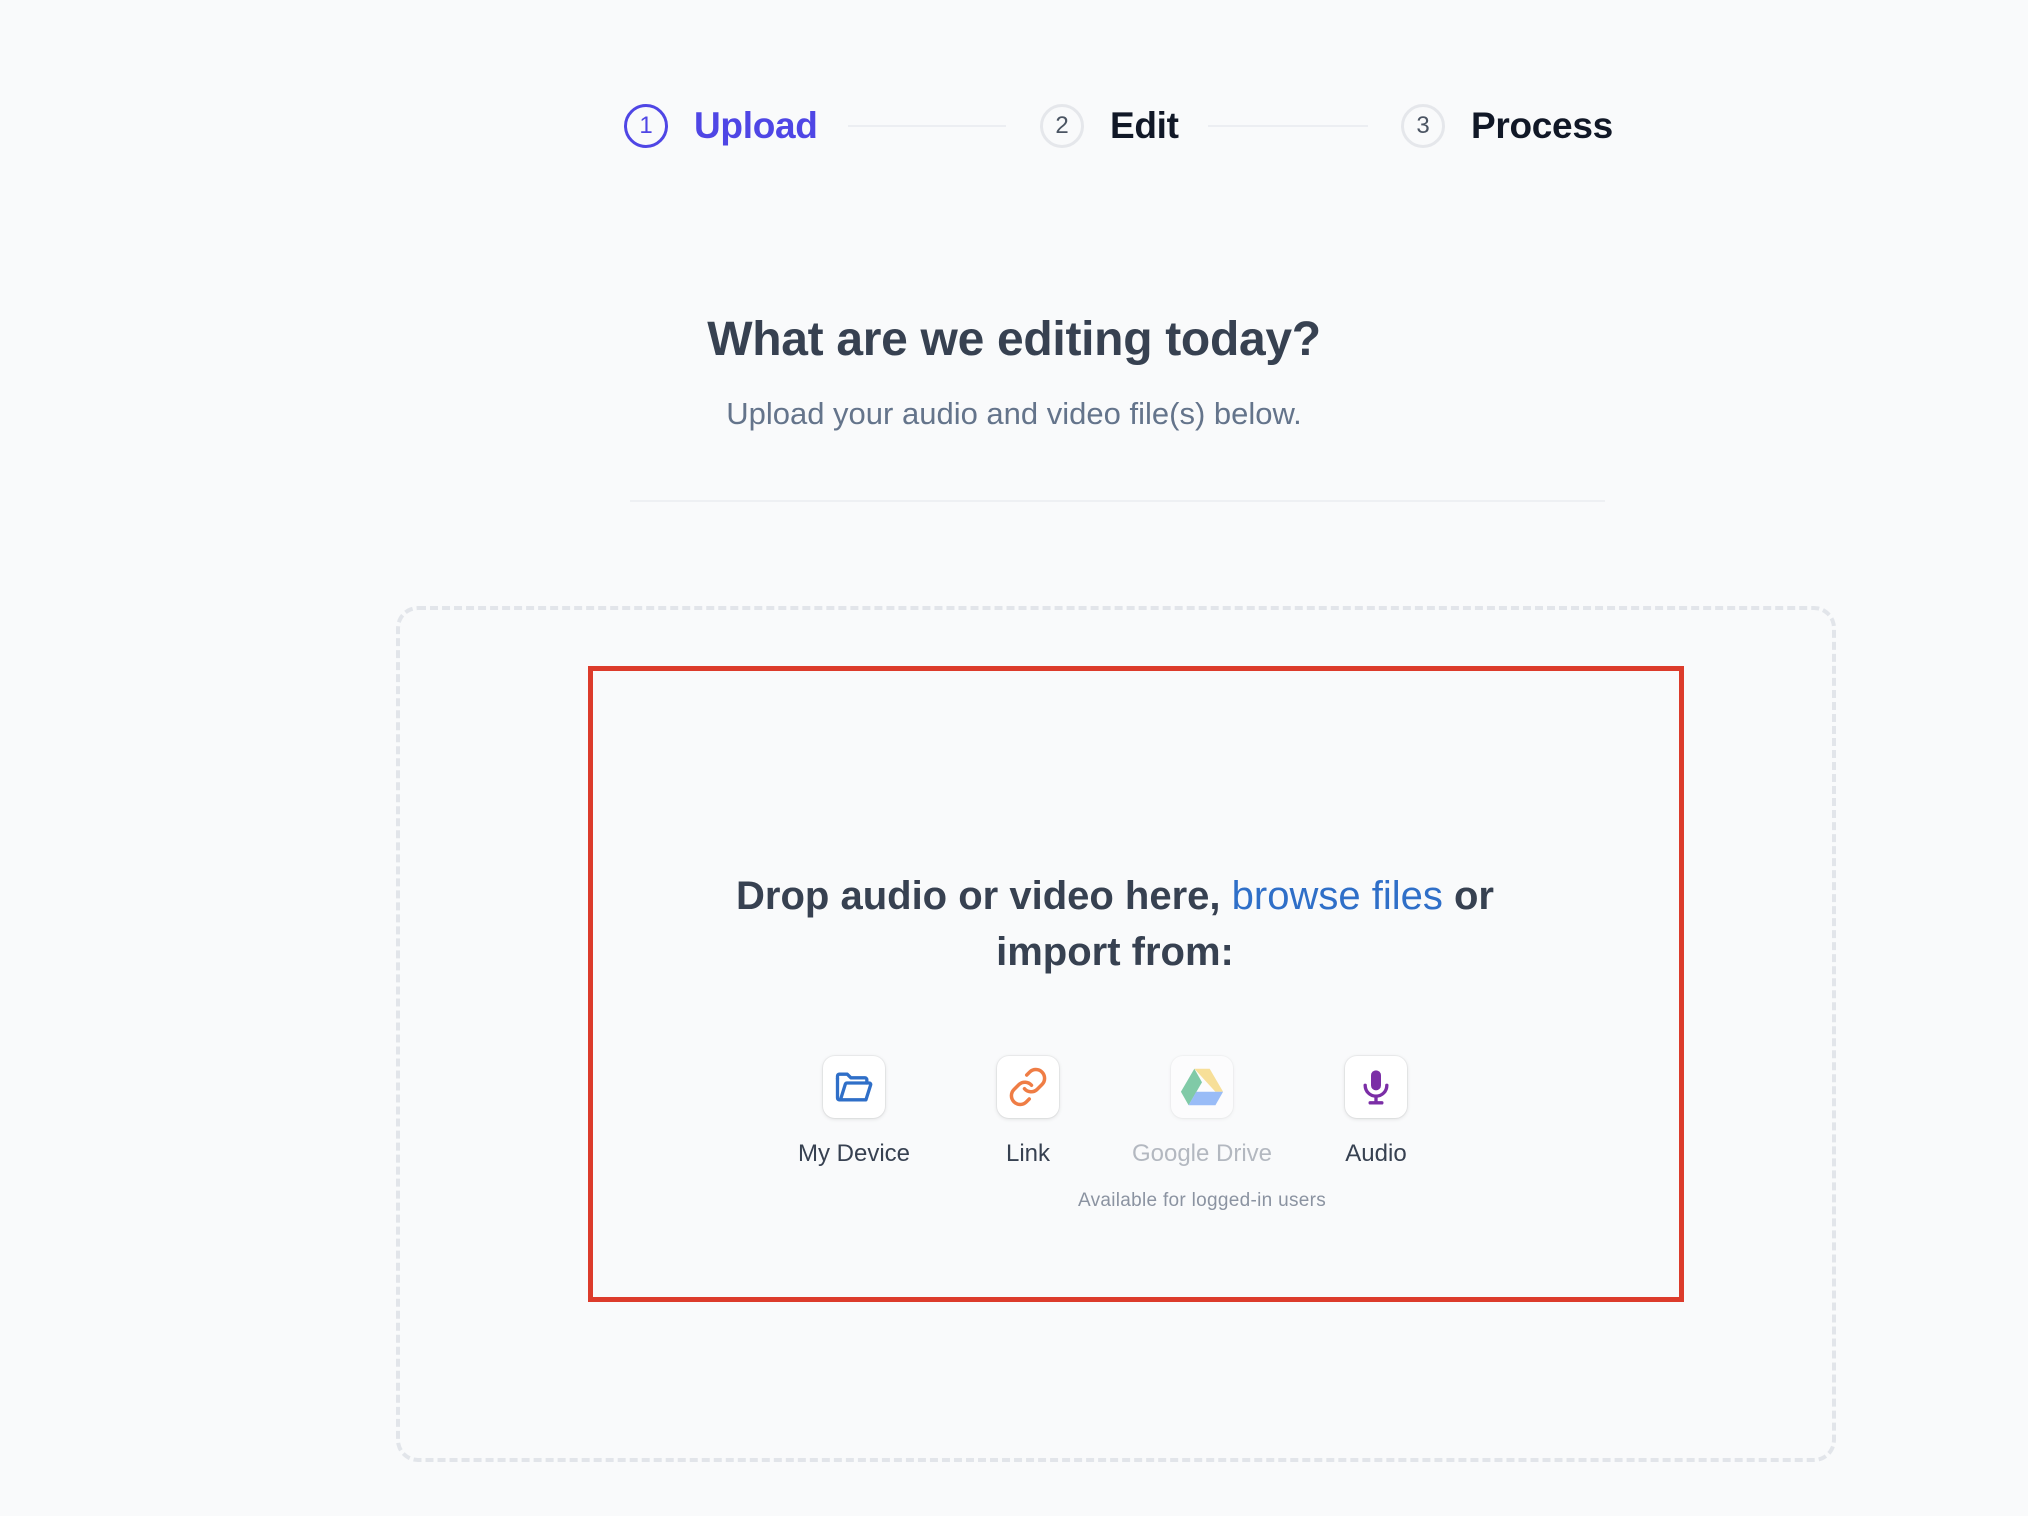 This screenshot has height=1516, width=2028. Describe the element at coordinates (1062, 126) in the screenshot. I see `step-number: 2` at that location.